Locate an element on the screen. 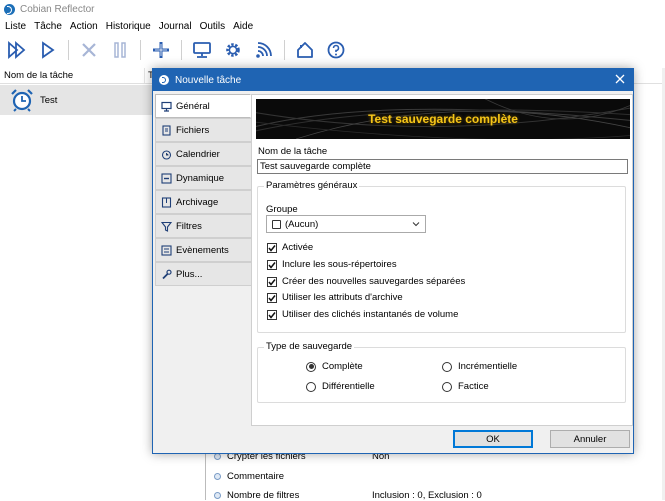 The width and height of the screenshot is (665, 501). stop-button is located at coordinates (89, 50).